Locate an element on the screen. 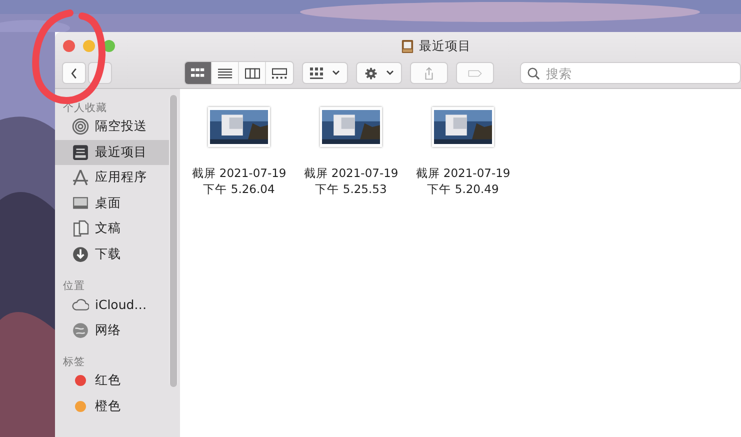 The image size is (741, 437). scrollbar is located at coordinates (173, 241).